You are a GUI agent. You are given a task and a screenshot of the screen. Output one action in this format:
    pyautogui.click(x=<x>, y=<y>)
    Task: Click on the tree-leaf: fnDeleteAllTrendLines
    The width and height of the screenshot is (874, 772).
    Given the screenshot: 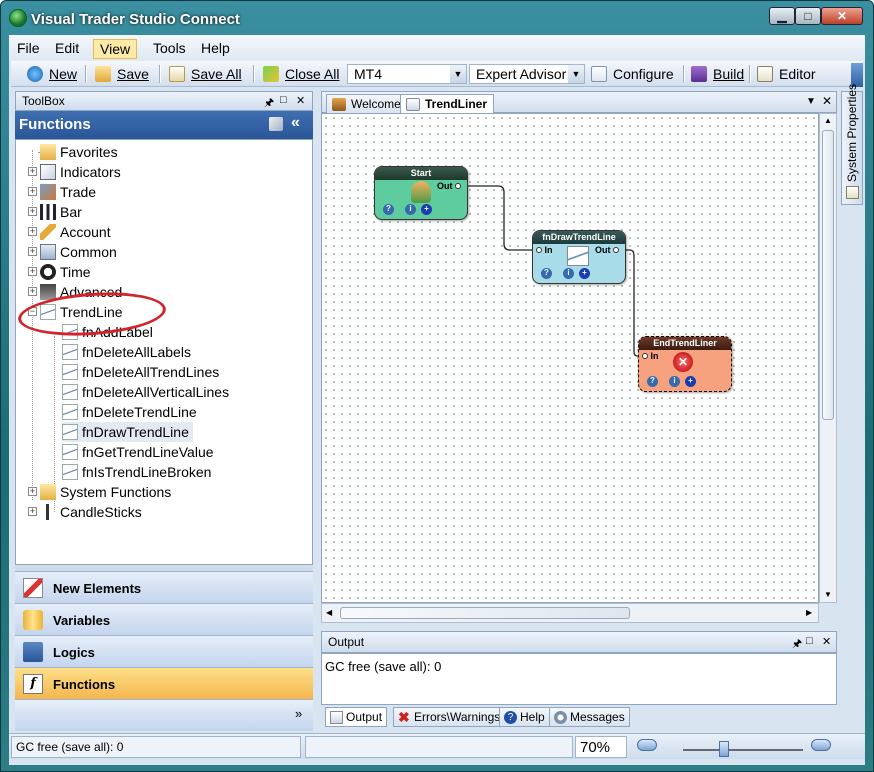 What is the action you would take?
    pyautogui.click(x=140, y=372)
    